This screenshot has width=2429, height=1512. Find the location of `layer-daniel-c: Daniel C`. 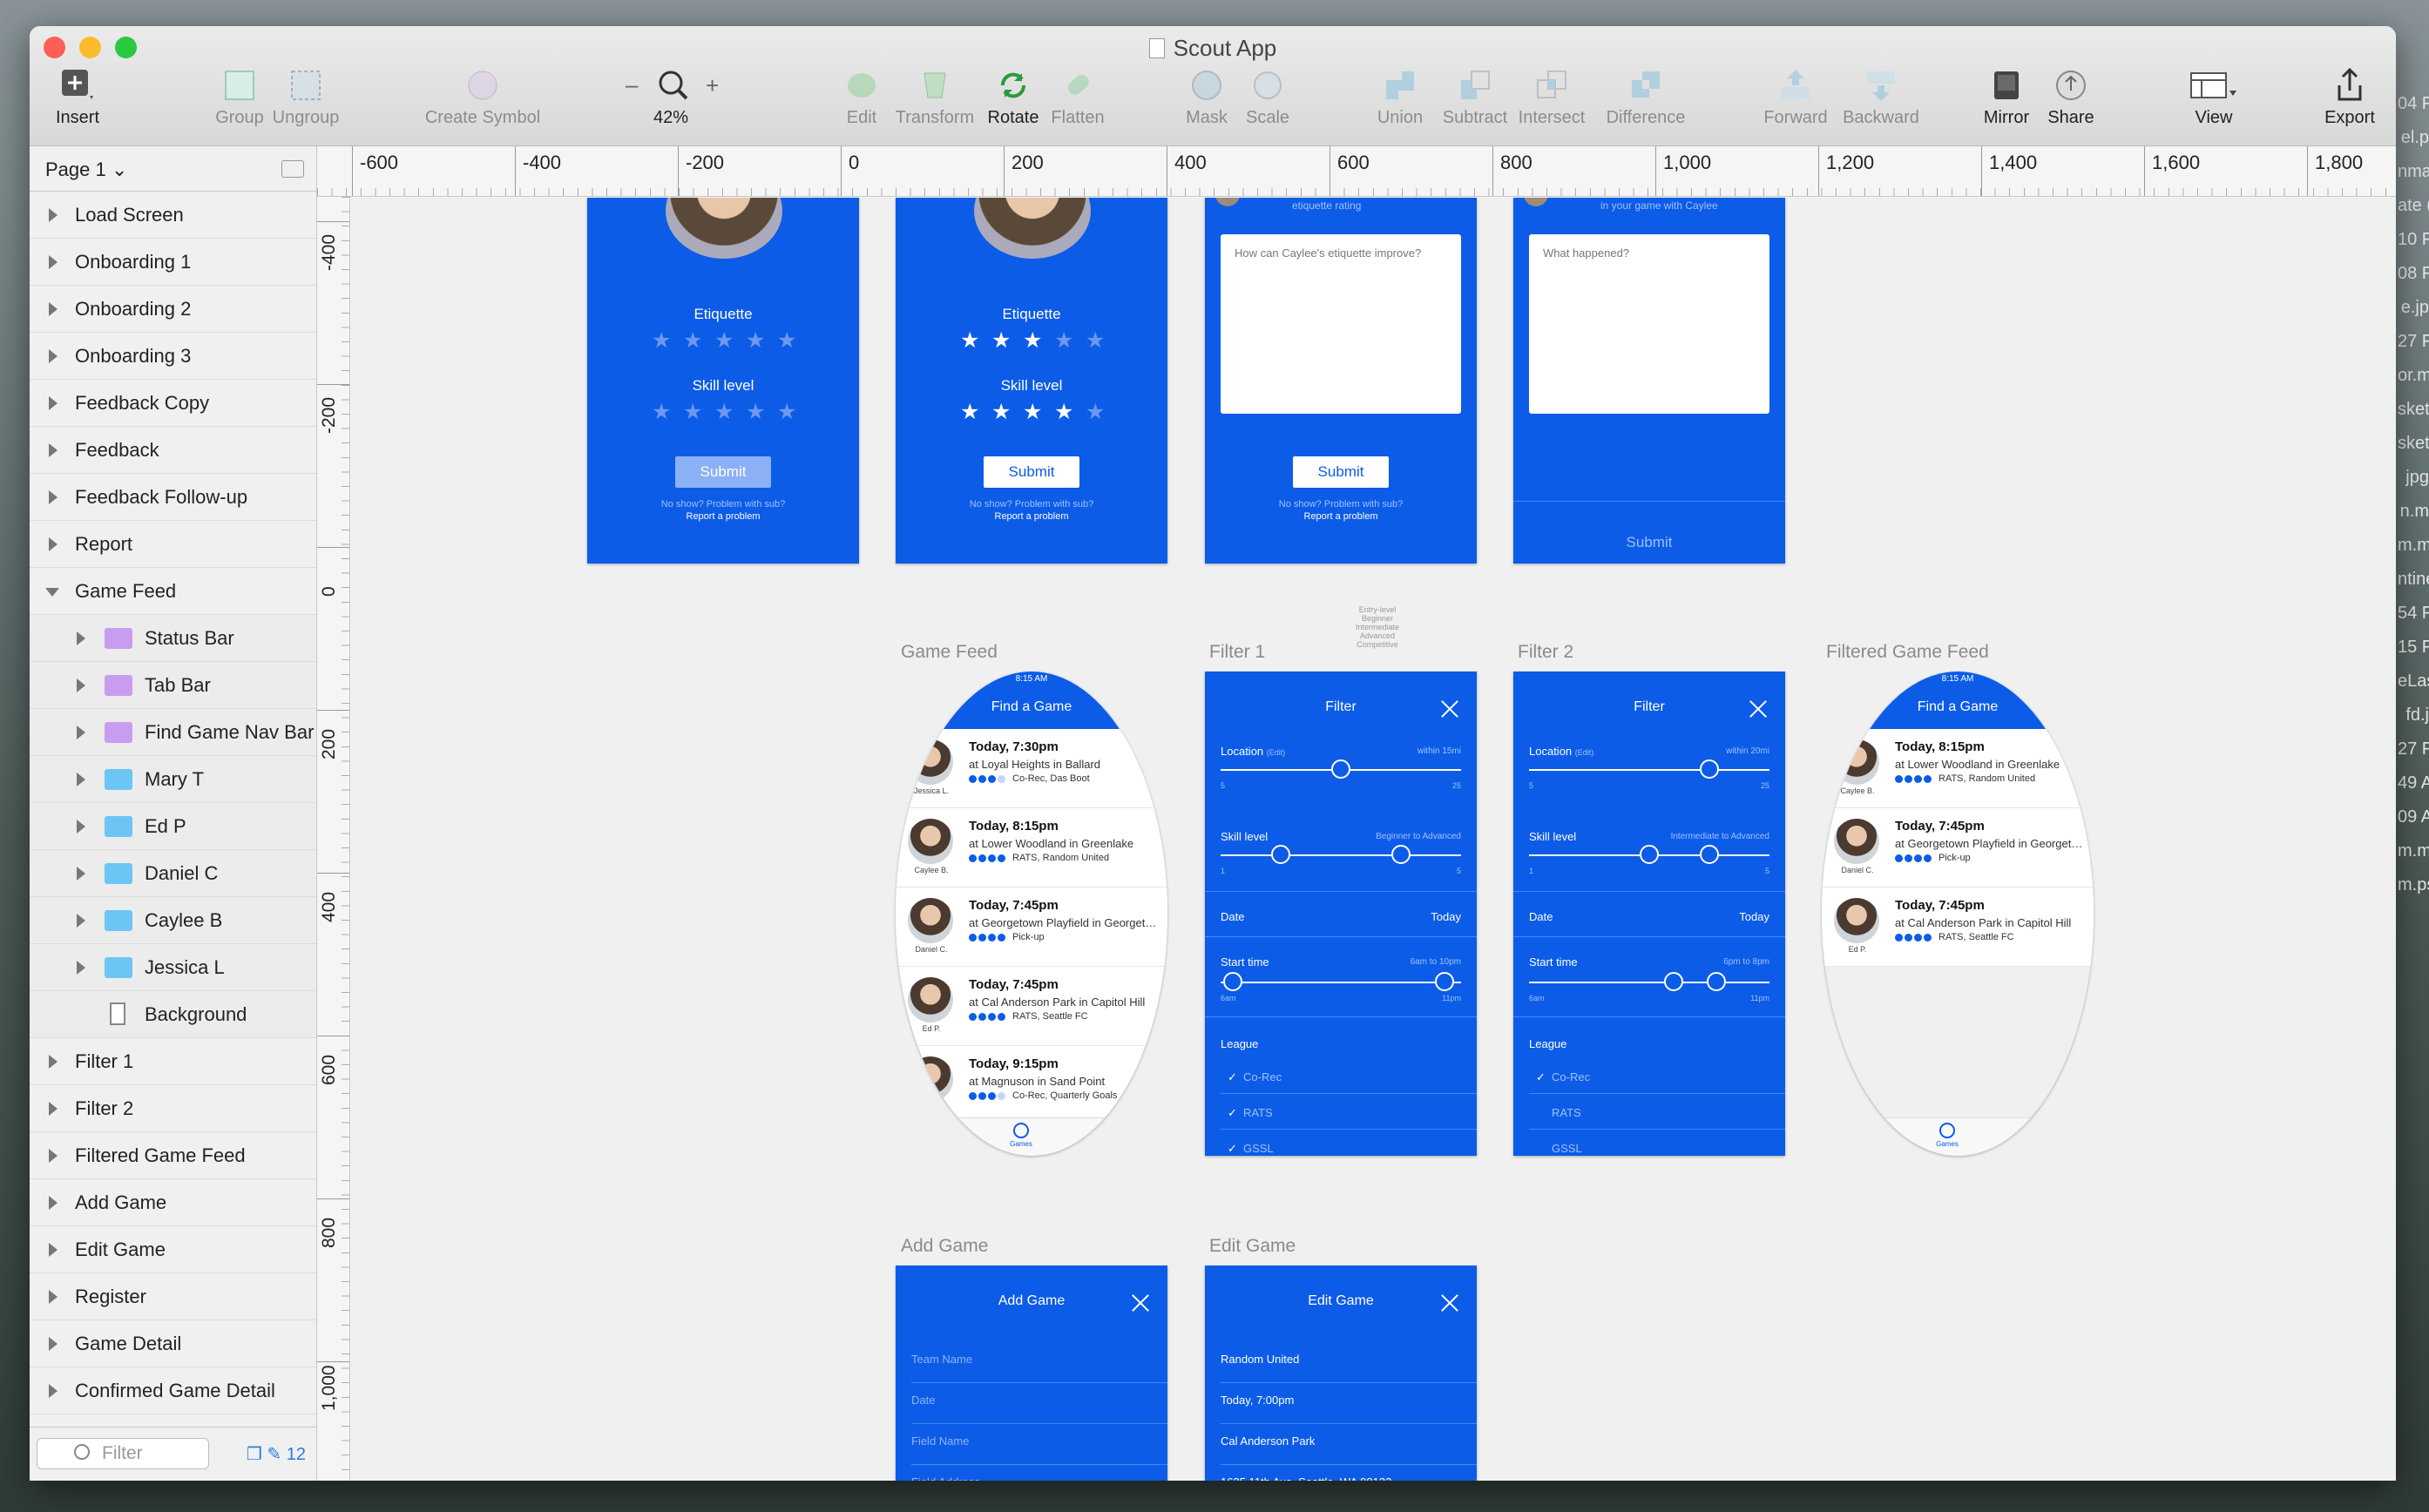

layer-daniel-c: Daniel C is located at coordinates (173, 873).